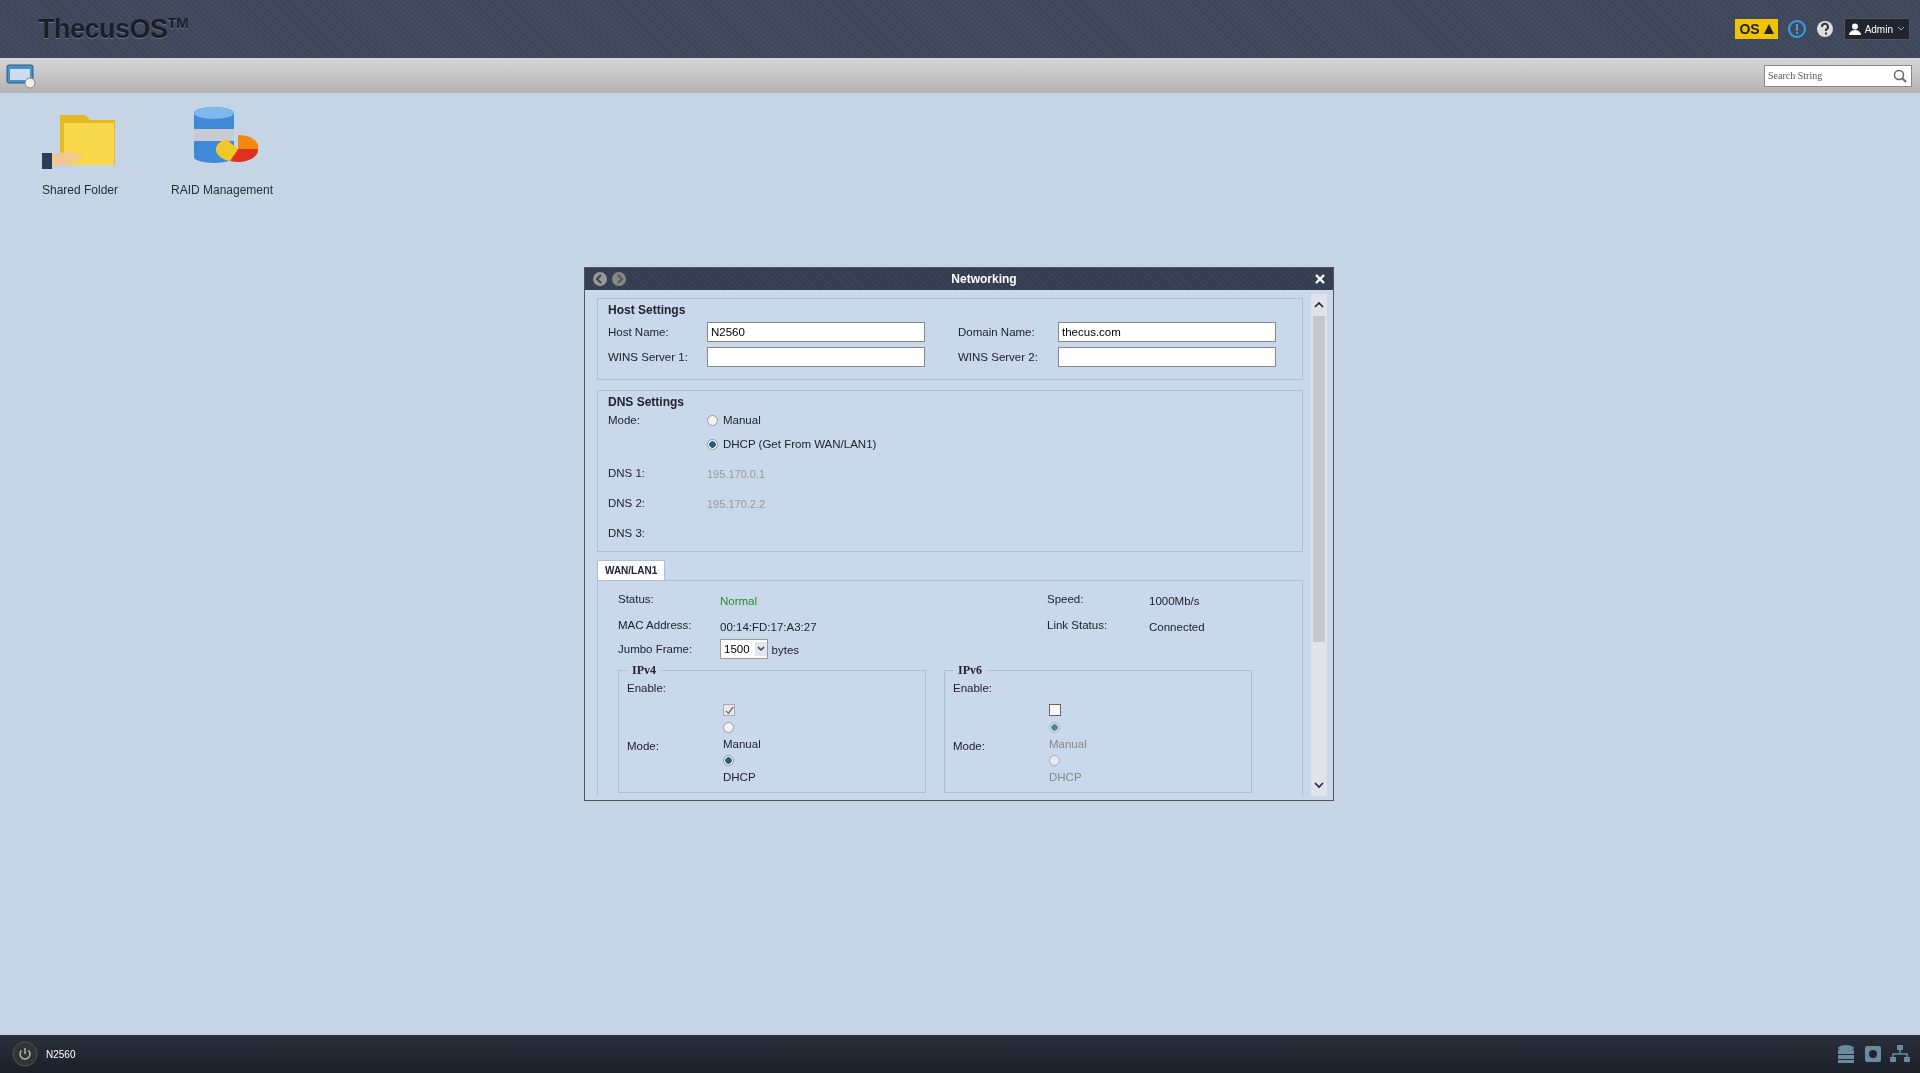 This screenshot has height=1073, width=1920. Describe the element at coordinates (998, 357) in the screenshot. I see `field-label: WINS Server 2:` at that location.